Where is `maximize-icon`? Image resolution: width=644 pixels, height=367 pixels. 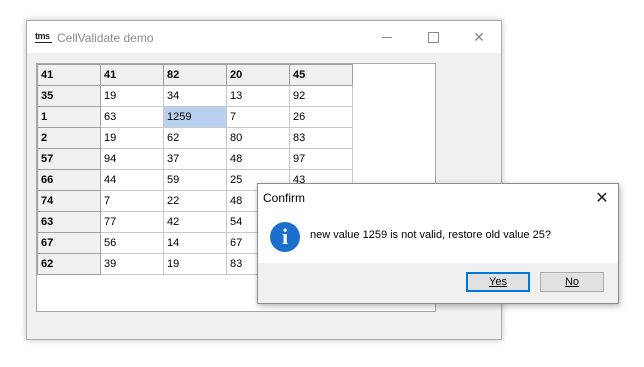 maximize-icon is located at coordinates (433, 37).